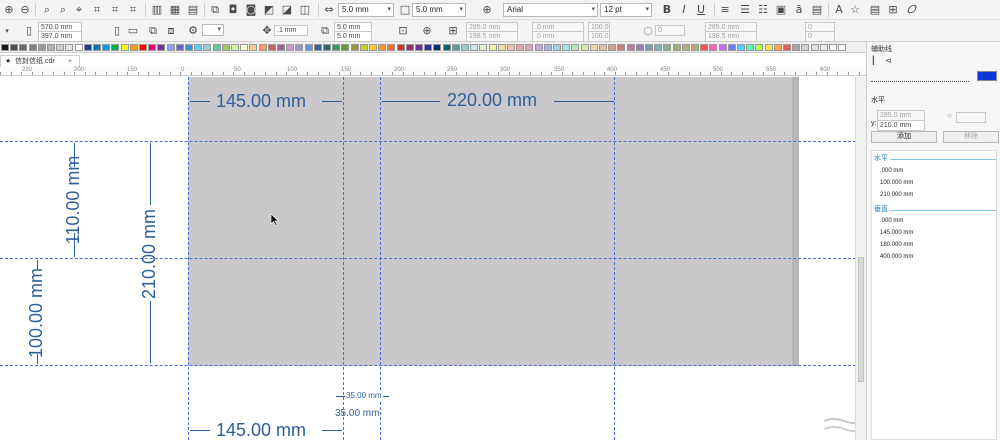  Describe the element at coordinates (904, 137) in the screenshot. I see `add-guideline-button: 添加` at that location.